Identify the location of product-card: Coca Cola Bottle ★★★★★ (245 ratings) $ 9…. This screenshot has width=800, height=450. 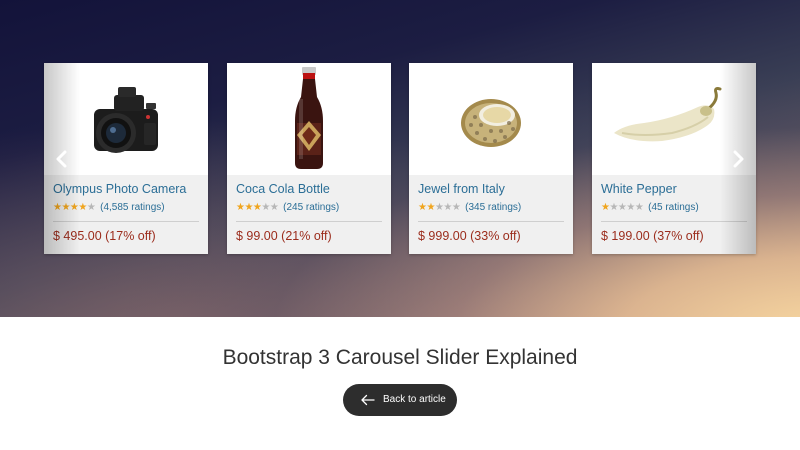
(309, 158).